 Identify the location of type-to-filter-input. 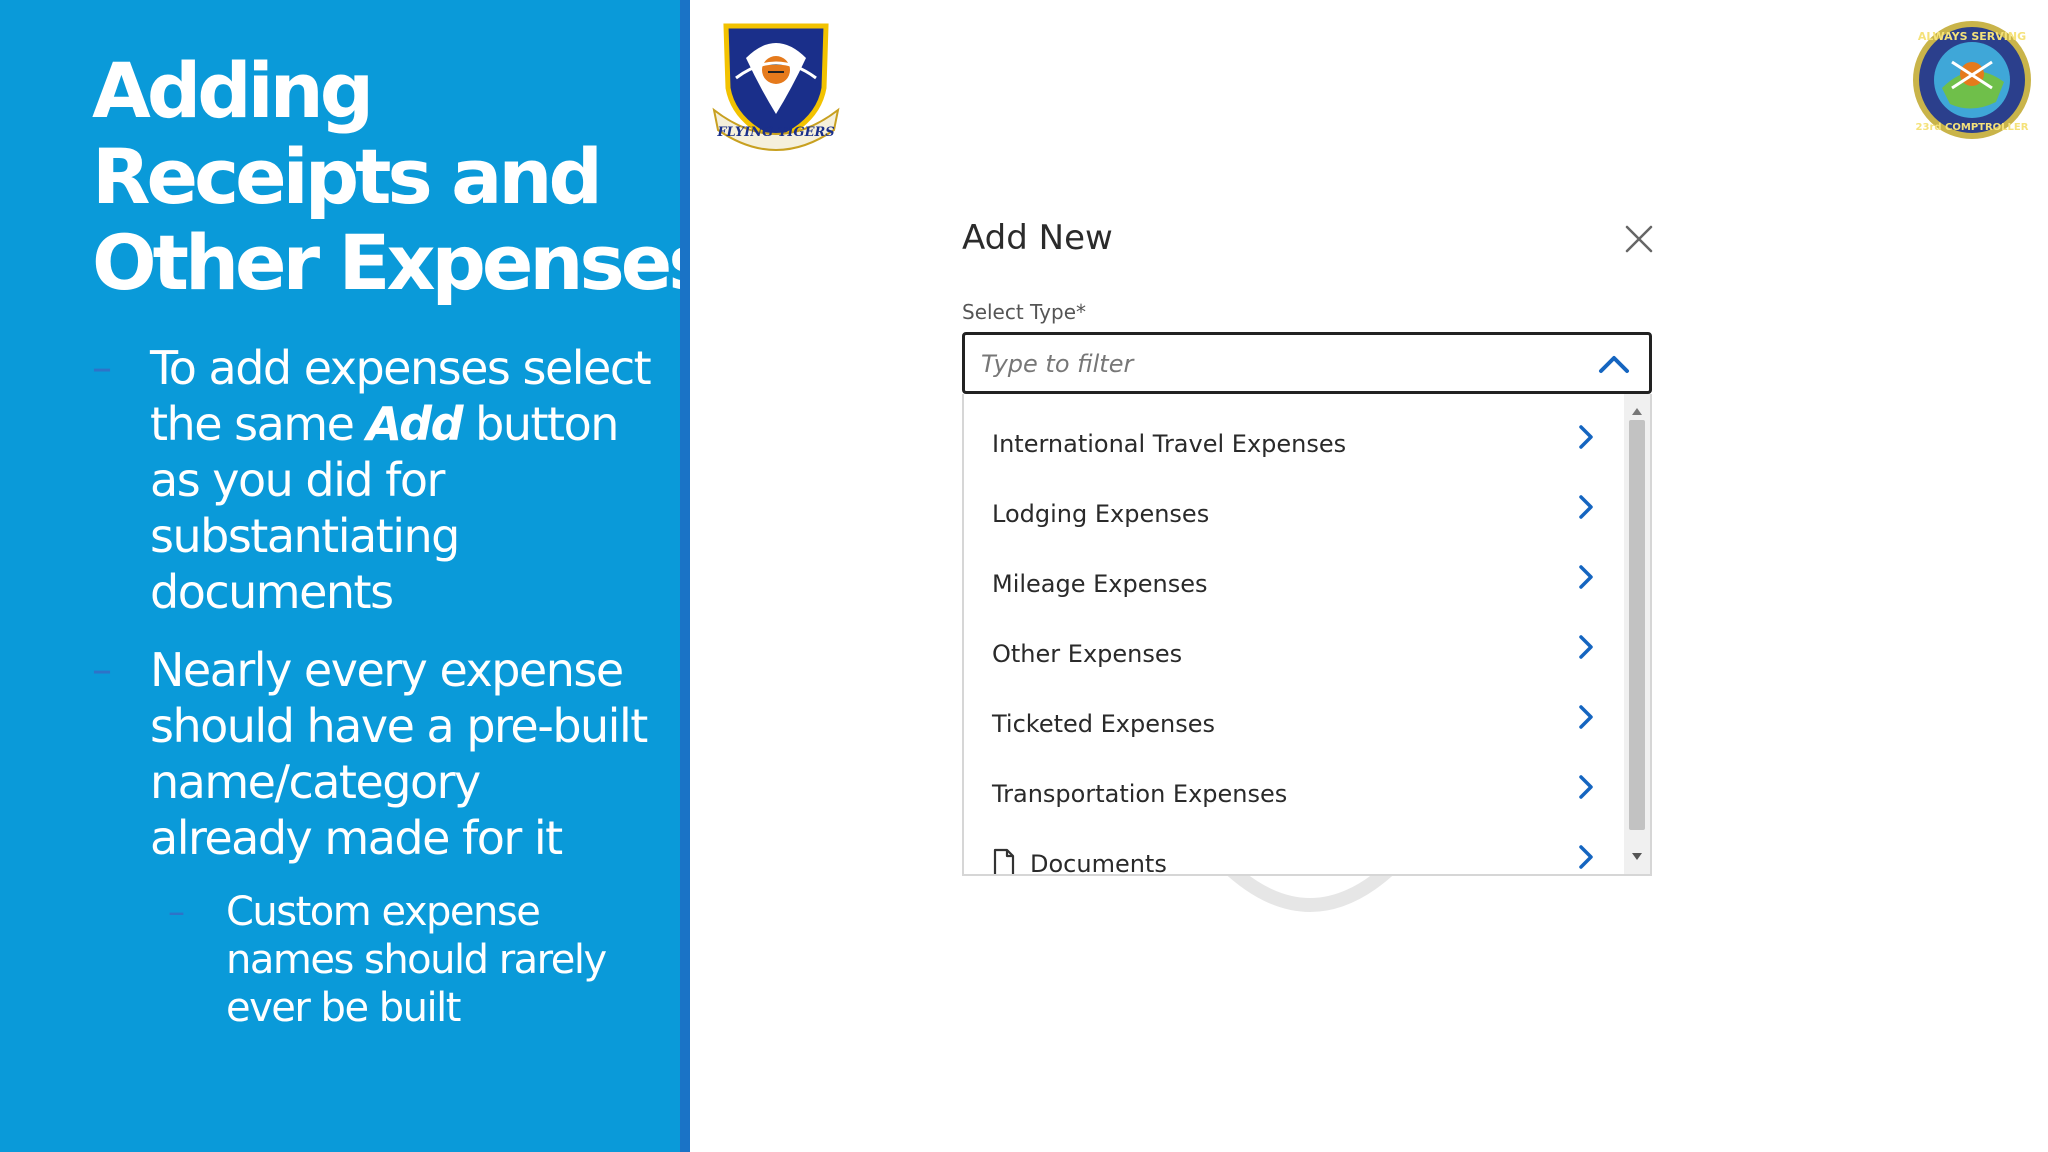
(1281, 364).